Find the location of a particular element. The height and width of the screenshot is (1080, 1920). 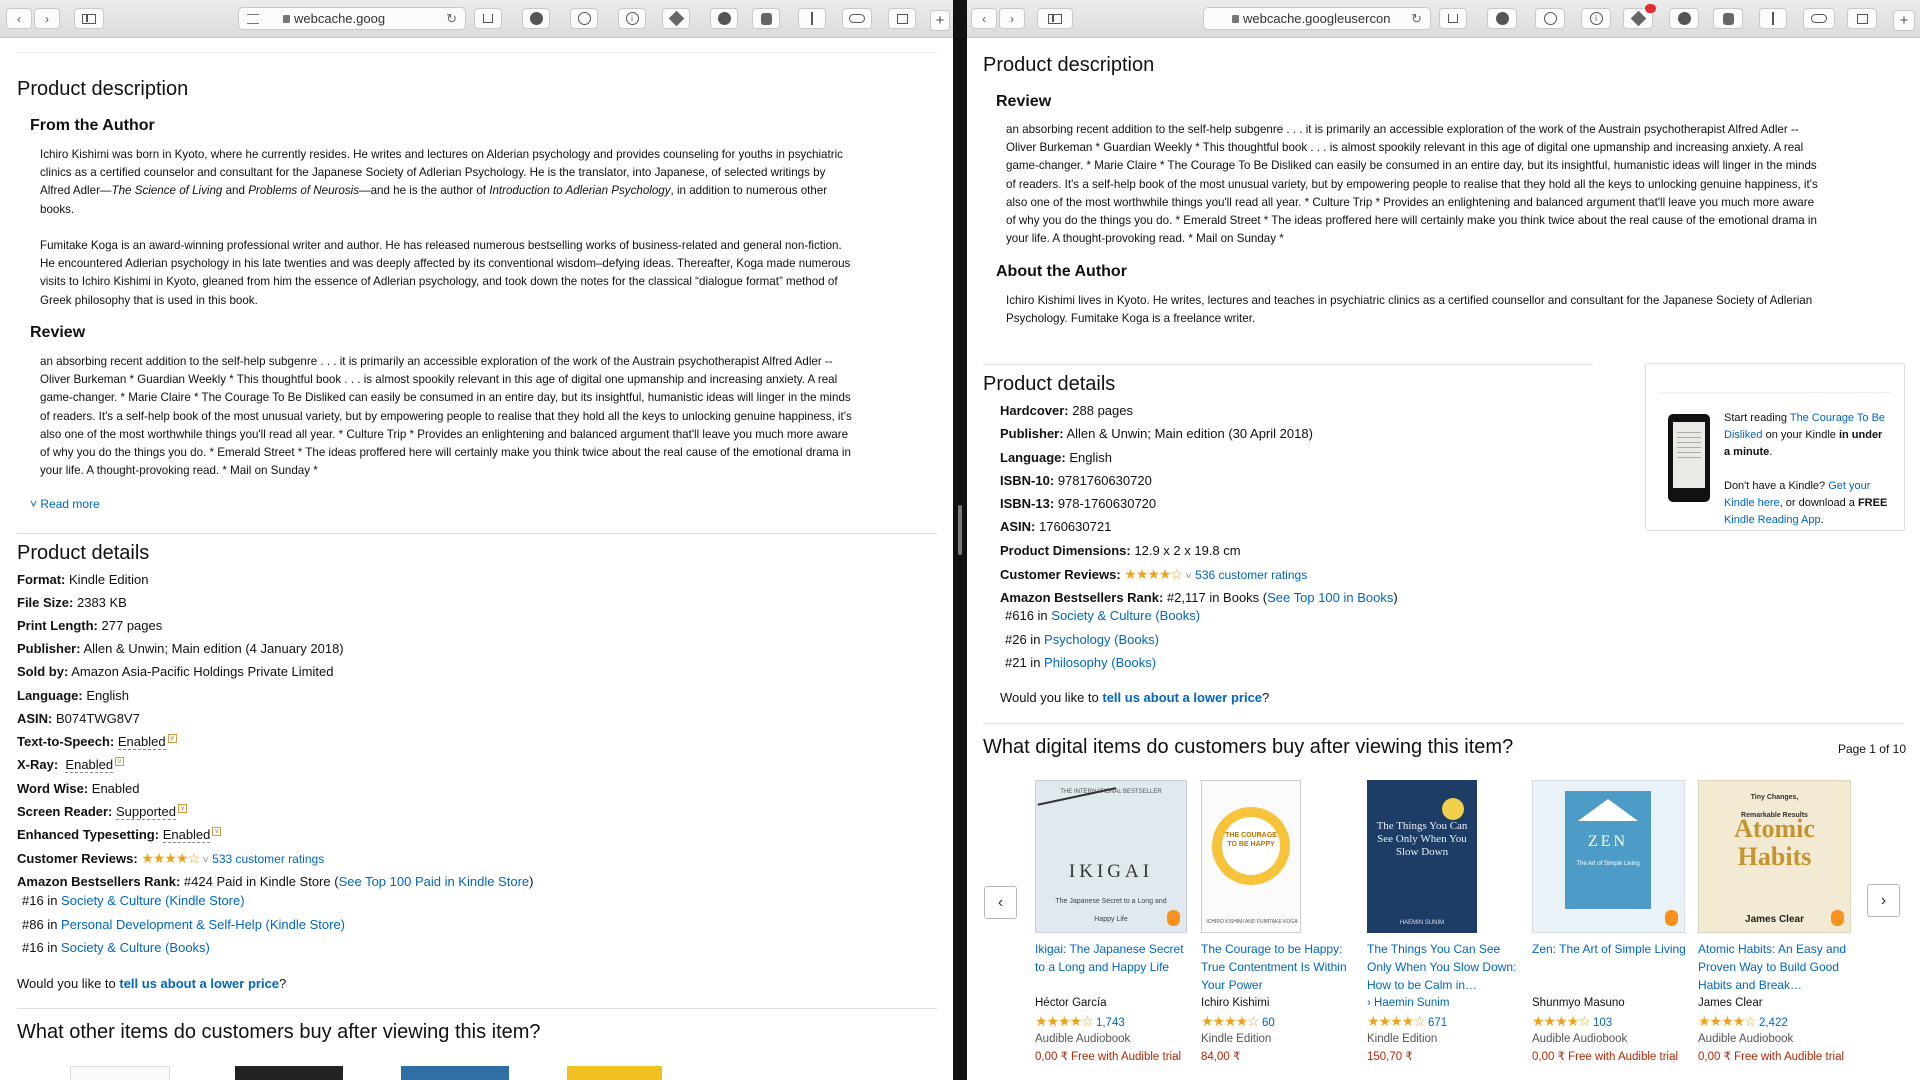

carousel-next-button: › is located at coordinates (1883, 900).